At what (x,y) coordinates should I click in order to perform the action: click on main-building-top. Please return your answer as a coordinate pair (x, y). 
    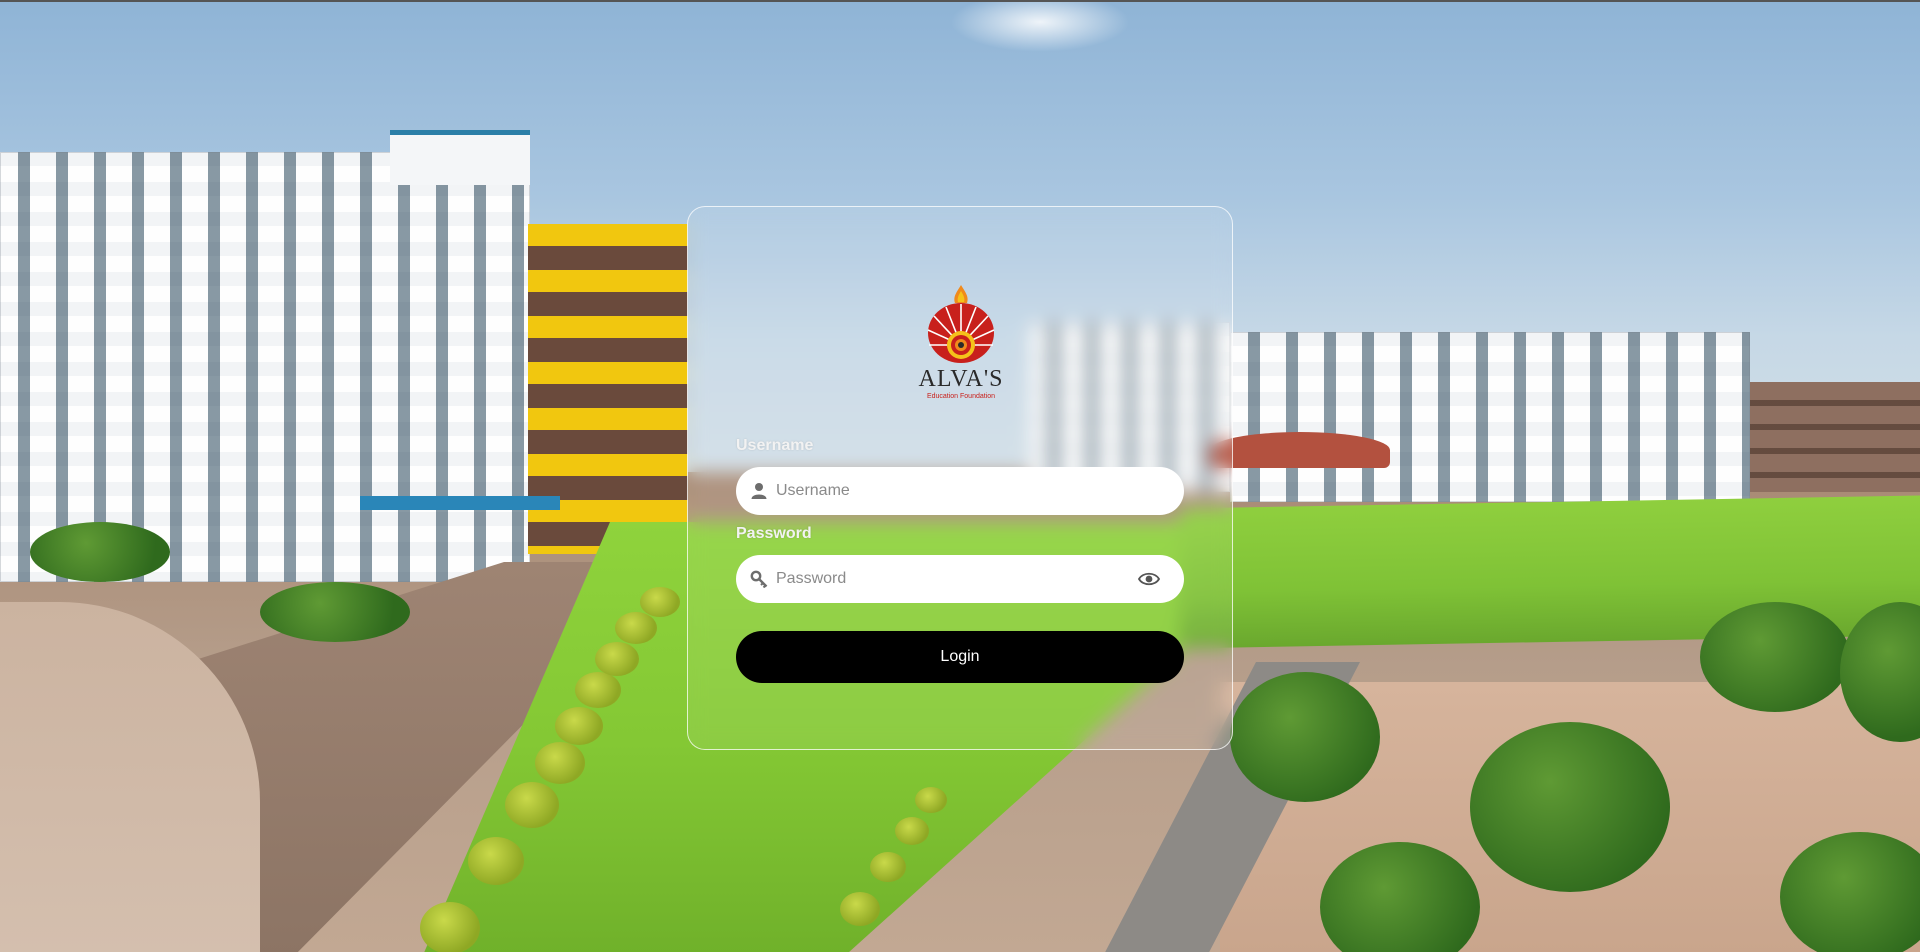
    Looking at the image, I should click on (460, 157).